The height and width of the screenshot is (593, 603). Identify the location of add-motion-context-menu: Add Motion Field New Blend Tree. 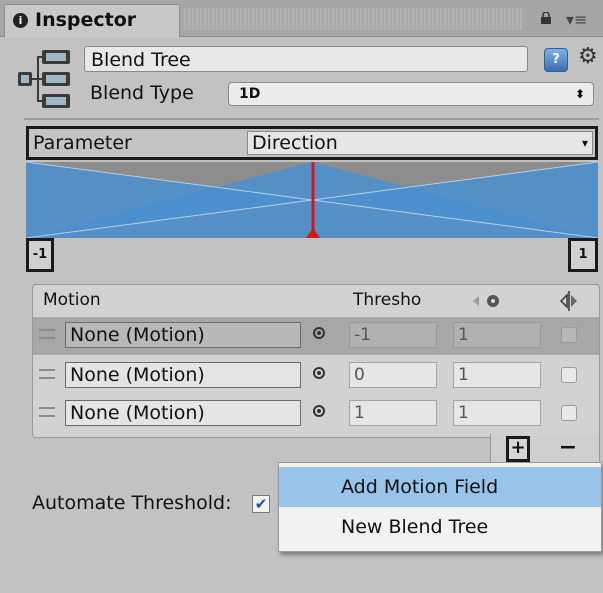
(440, 507).